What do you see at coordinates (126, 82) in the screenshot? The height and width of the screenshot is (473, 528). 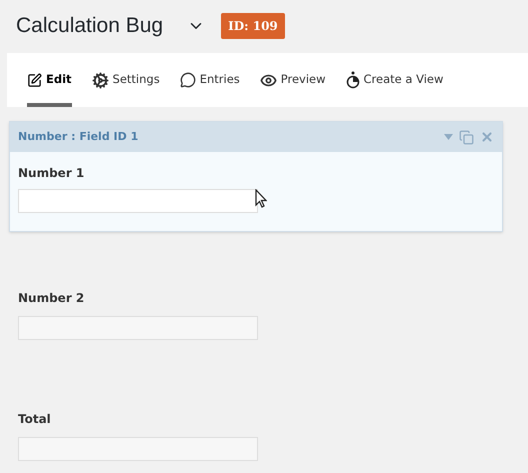 I see `tab: Settings` at bounding box center [126, 82].